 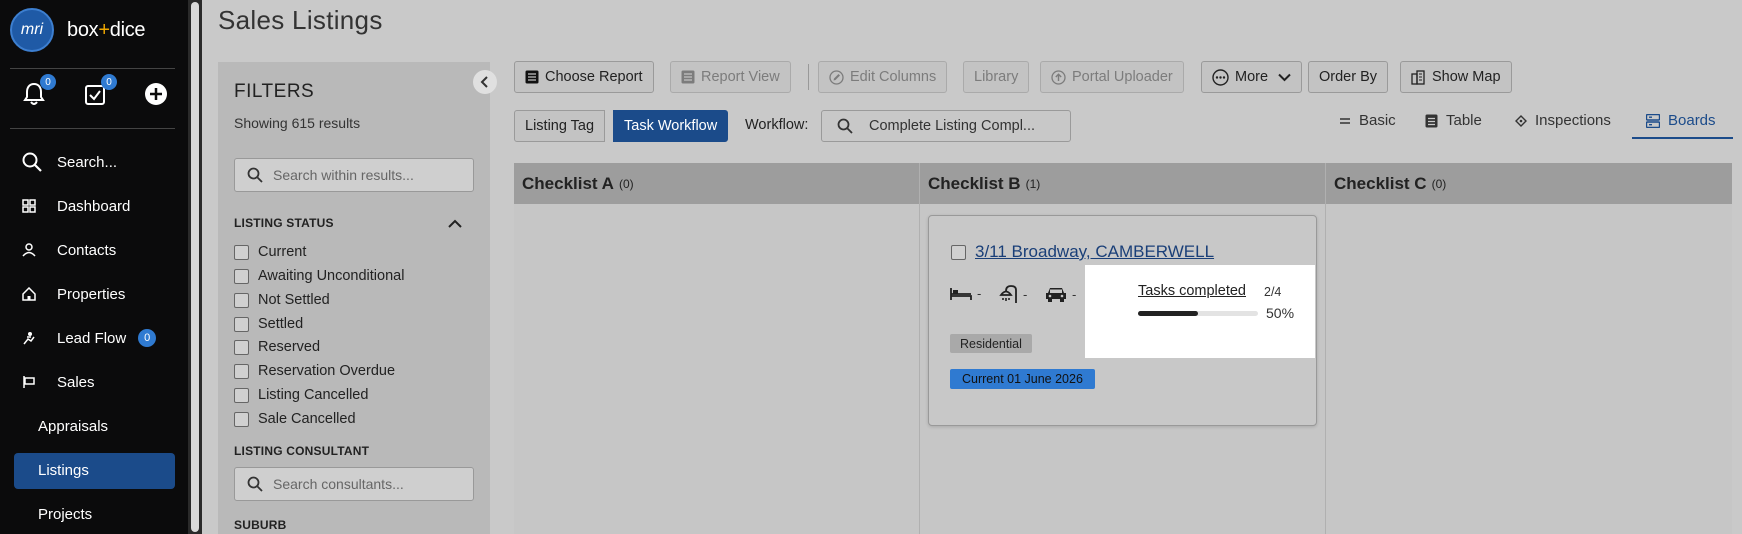 What do you see at coordinates (455, 225) in the screenshot?
I see `collapse-status-button` at bounding box center [455, 225].